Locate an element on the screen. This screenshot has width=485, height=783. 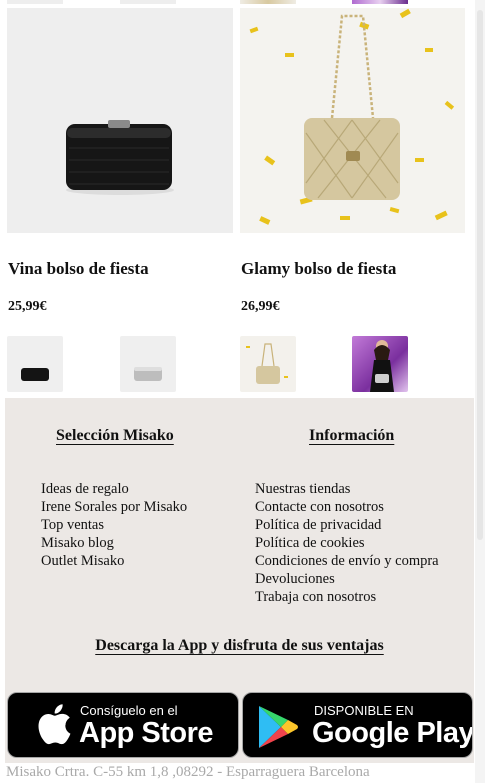
google-play-badge: DISPONIBLE EN Google Play is located at coordinates (357, 725).